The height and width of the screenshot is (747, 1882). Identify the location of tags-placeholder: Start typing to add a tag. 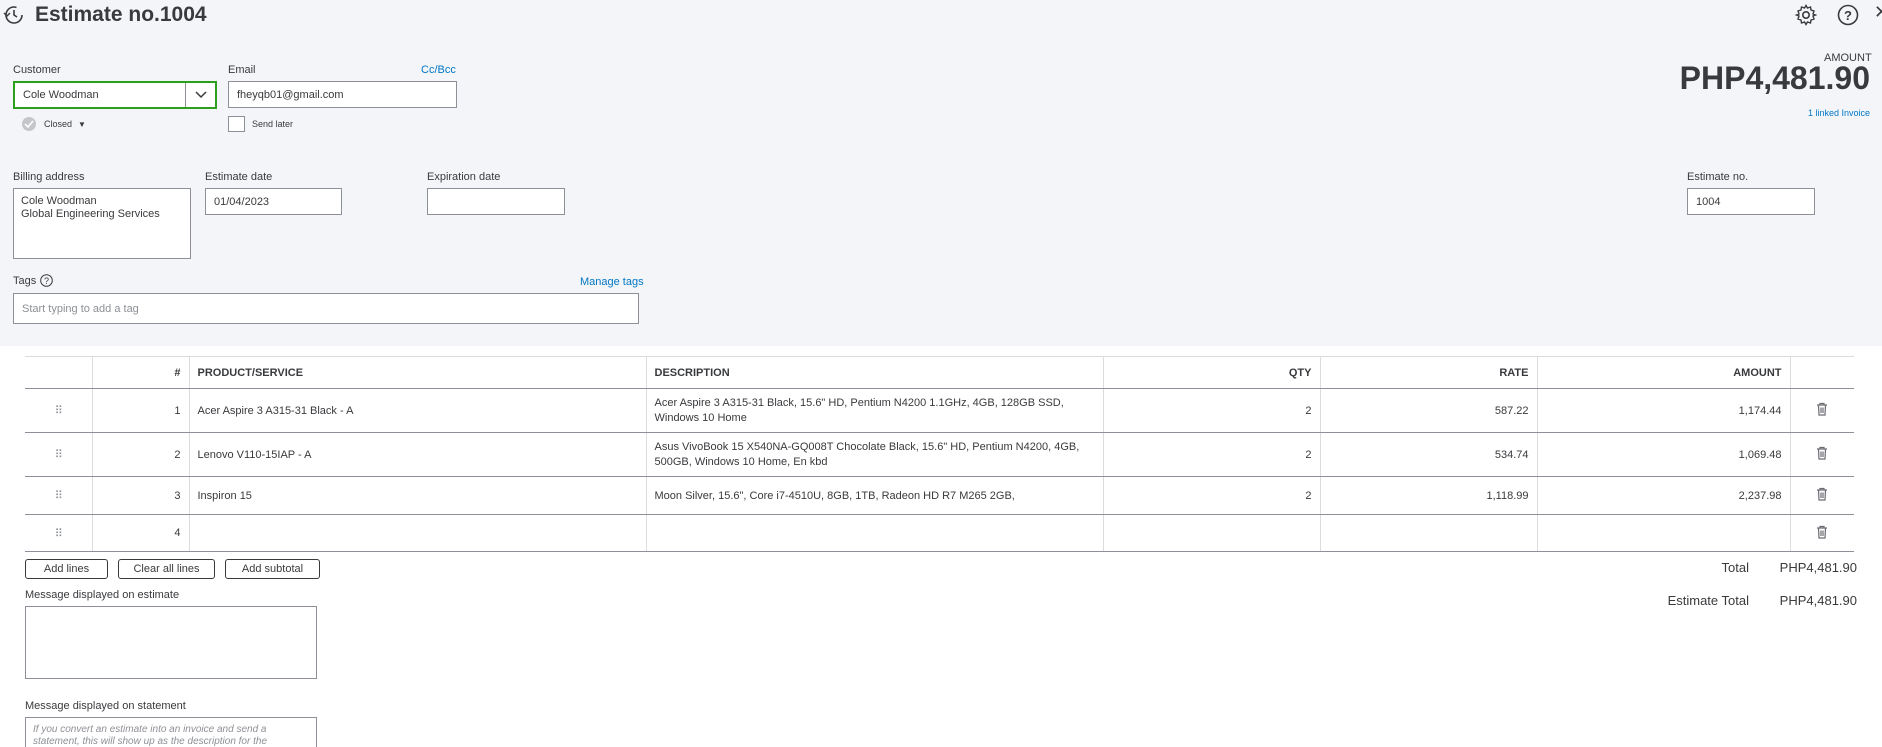
(80, 308).